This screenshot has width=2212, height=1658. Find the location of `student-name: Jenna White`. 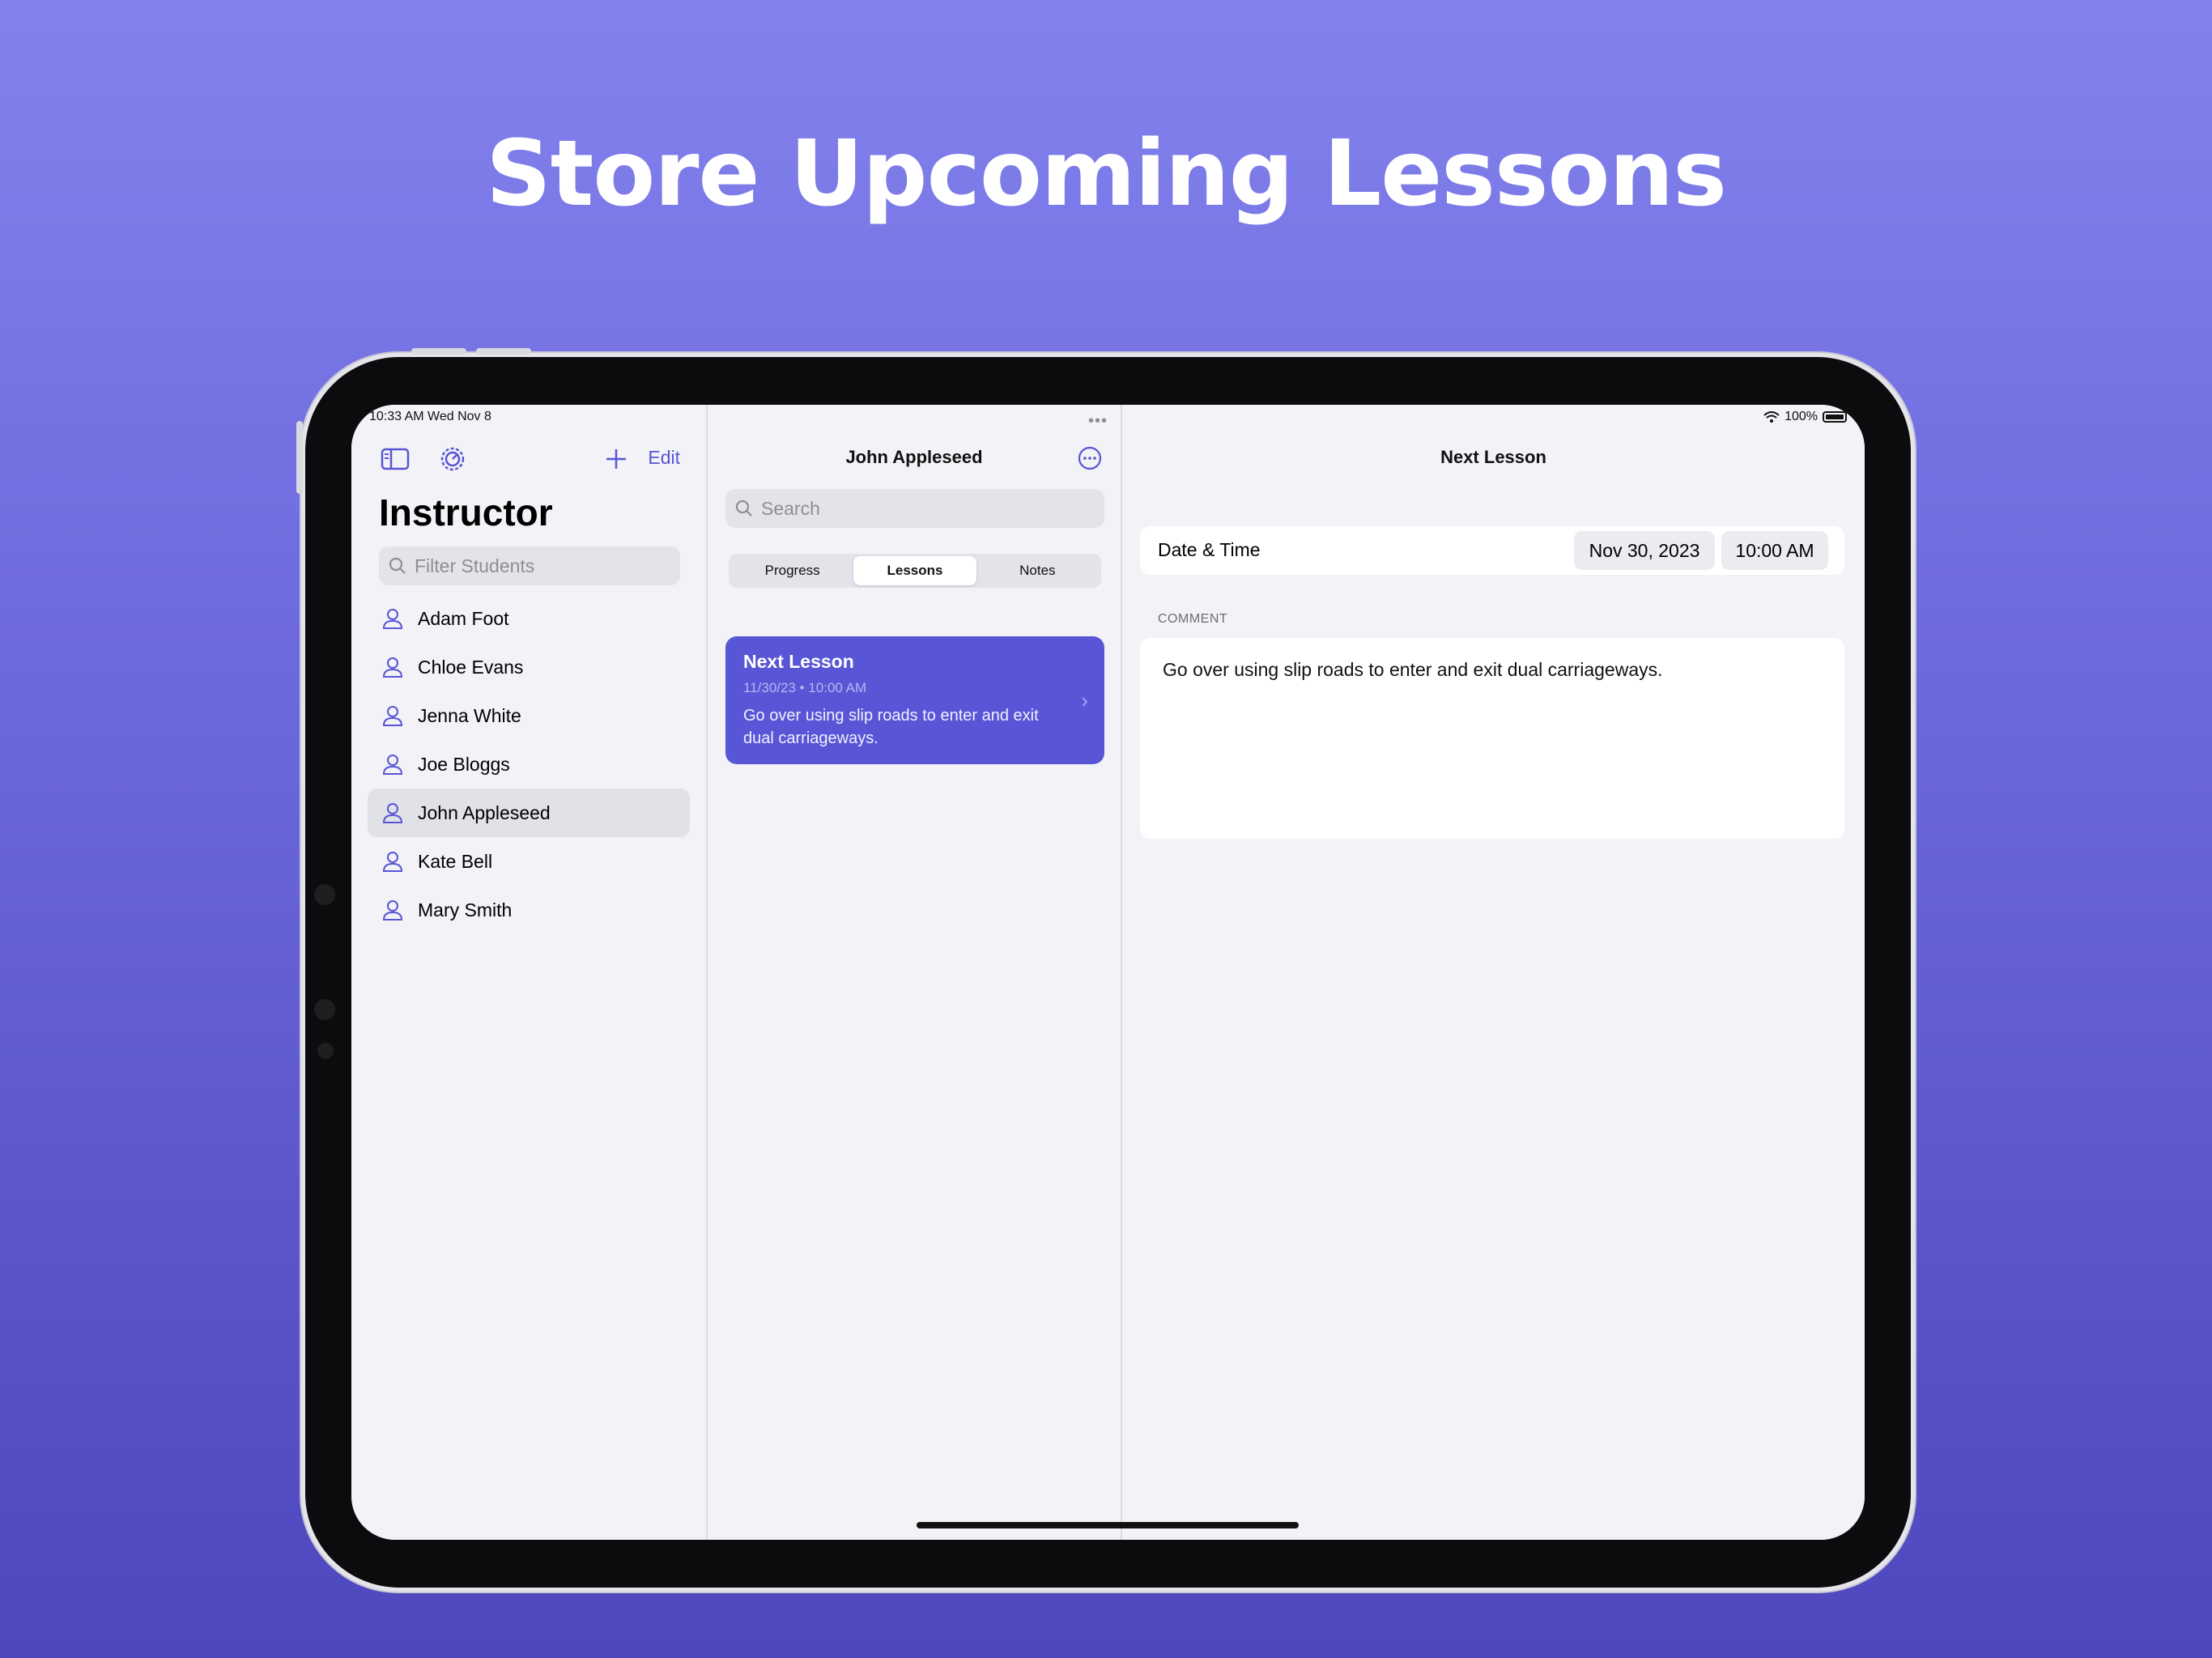

student-name: Jenna White is located at coordinates (470, 715).